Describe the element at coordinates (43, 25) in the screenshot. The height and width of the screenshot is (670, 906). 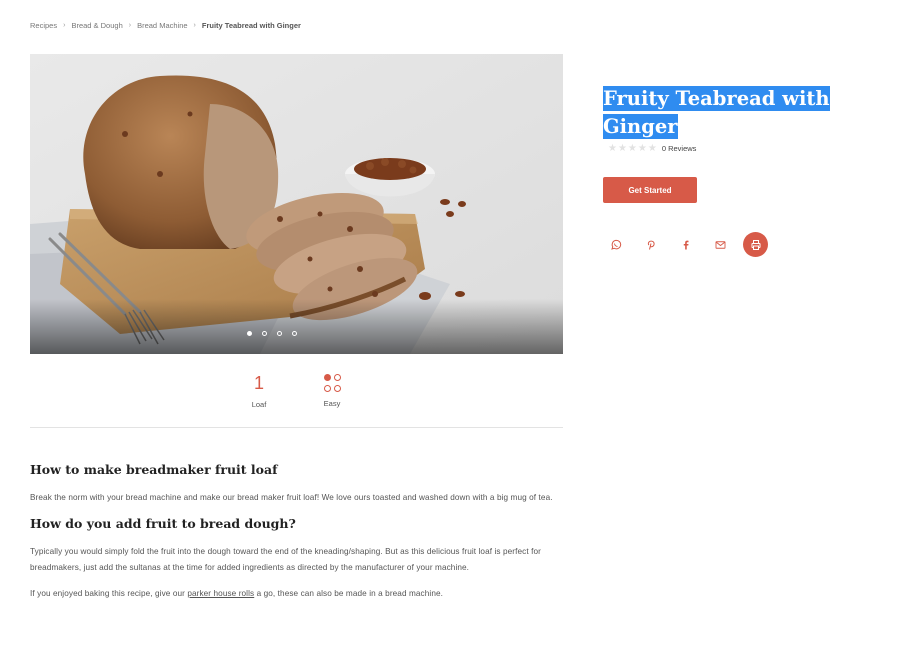
I see `breadcrumb-recipes: Recipes` at that location.